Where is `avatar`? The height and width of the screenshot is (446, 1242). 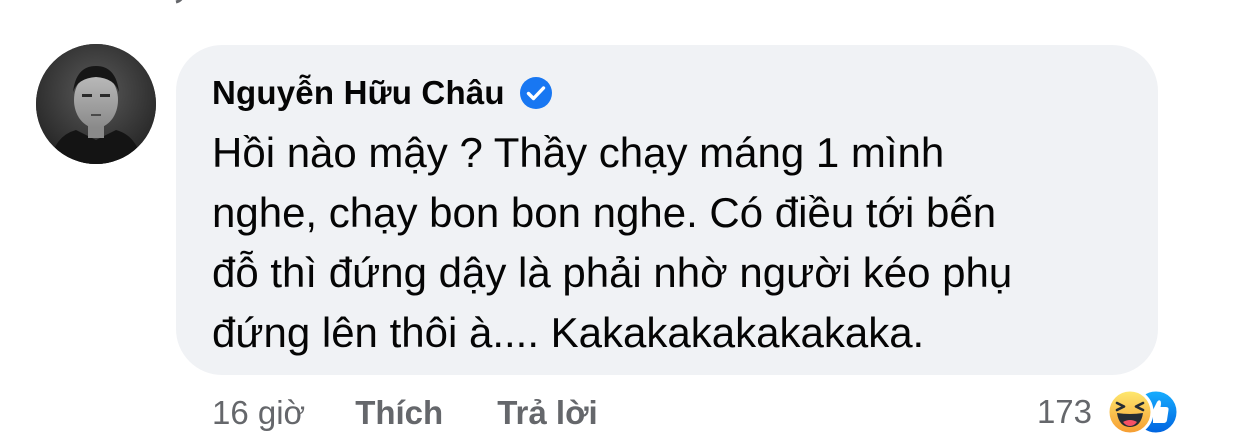
avatar is located at coordinates (96, 104).